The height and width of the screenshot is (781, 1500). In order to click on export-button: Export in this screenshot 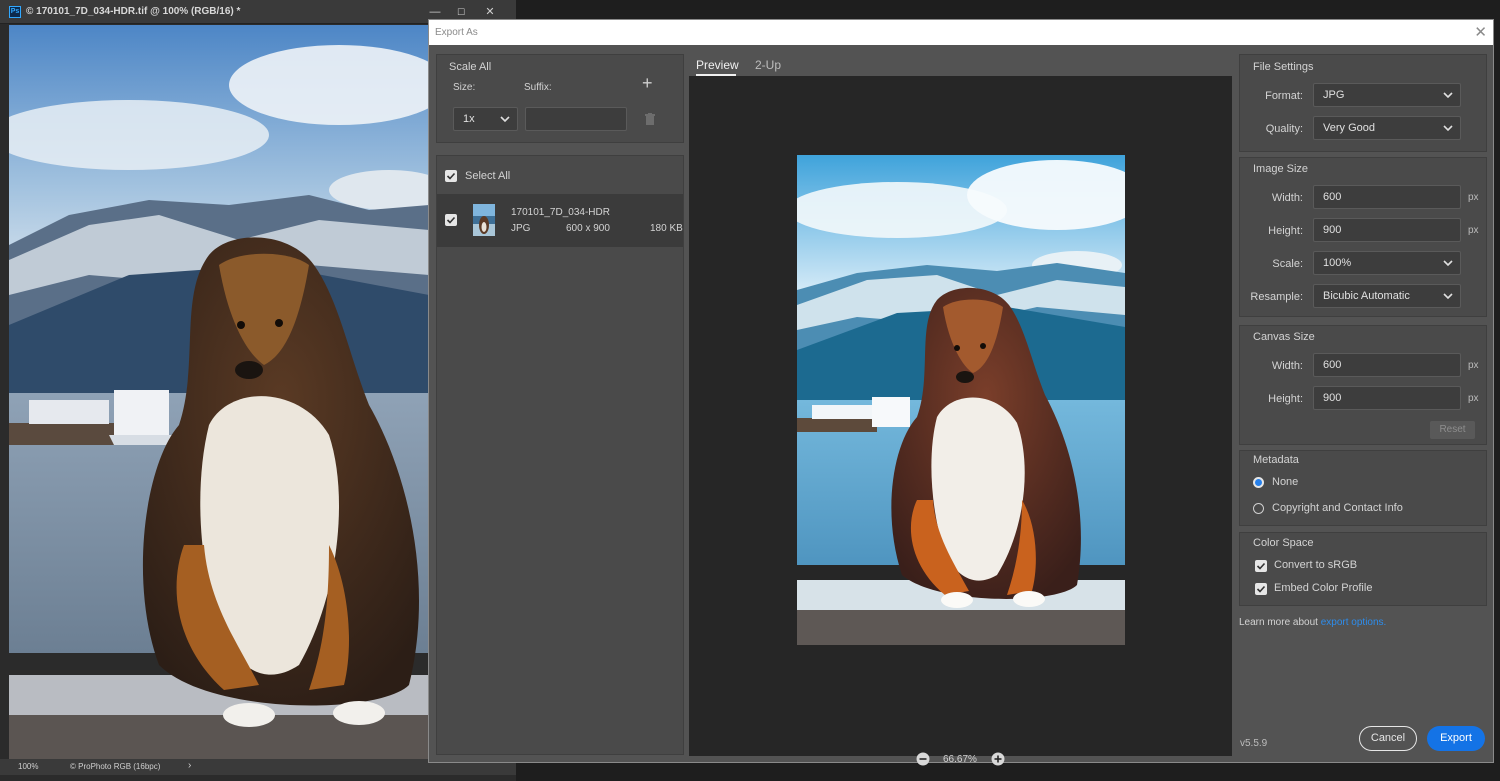, I will do `click(1456, 738)`.